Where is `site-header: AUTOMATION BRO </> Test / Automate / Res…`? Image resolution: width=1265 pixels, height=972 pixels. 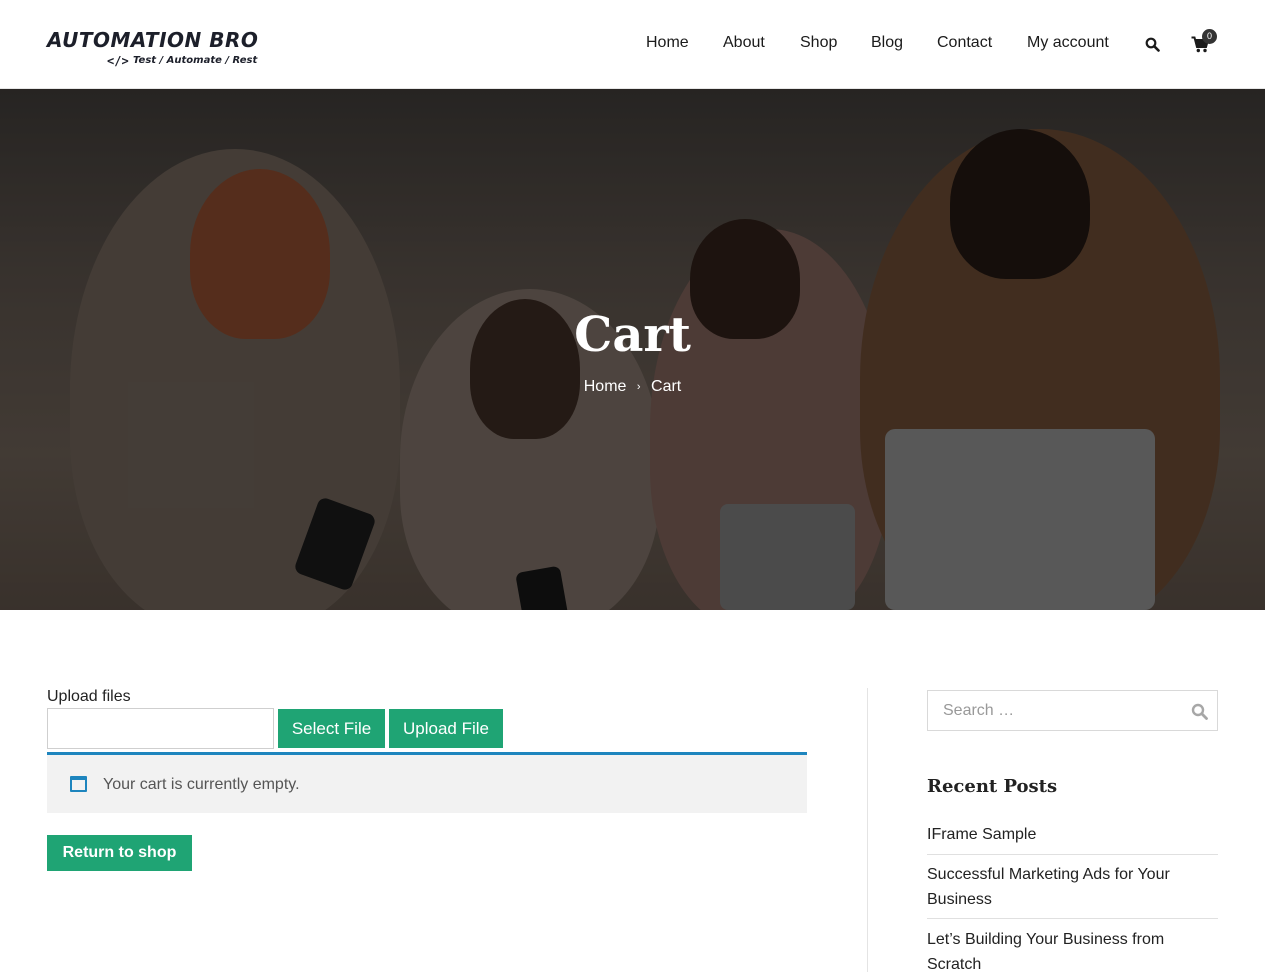 site-header: AUTOMATION BRO </> Test / Automate / Res… is located at coordinates (632, 44).